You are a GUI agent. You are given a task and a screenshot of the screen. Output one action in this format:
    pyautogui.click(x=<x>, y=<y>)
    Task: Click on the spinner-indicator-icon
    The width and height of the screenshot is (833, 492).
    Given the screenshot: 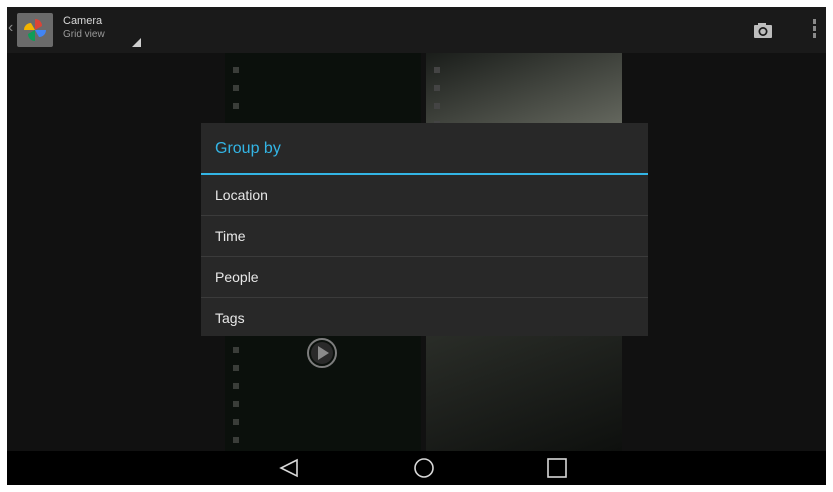 What is the action you would take?
    pyautogui.click(x=136, y=42)
    